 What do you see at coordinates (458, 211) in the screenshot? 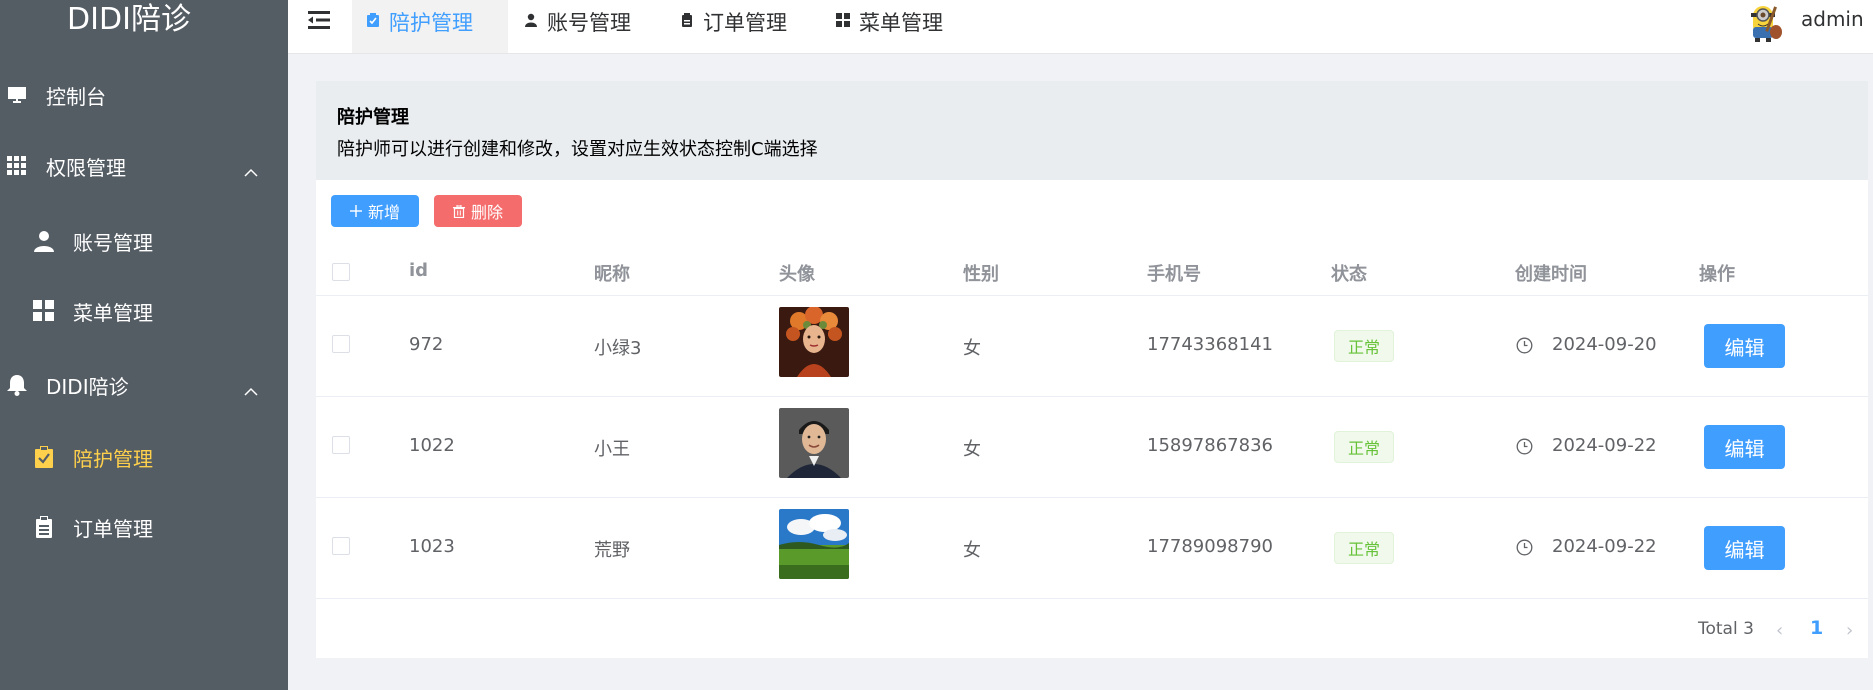
I see `trash-icon` at bounding box center [458, 211].